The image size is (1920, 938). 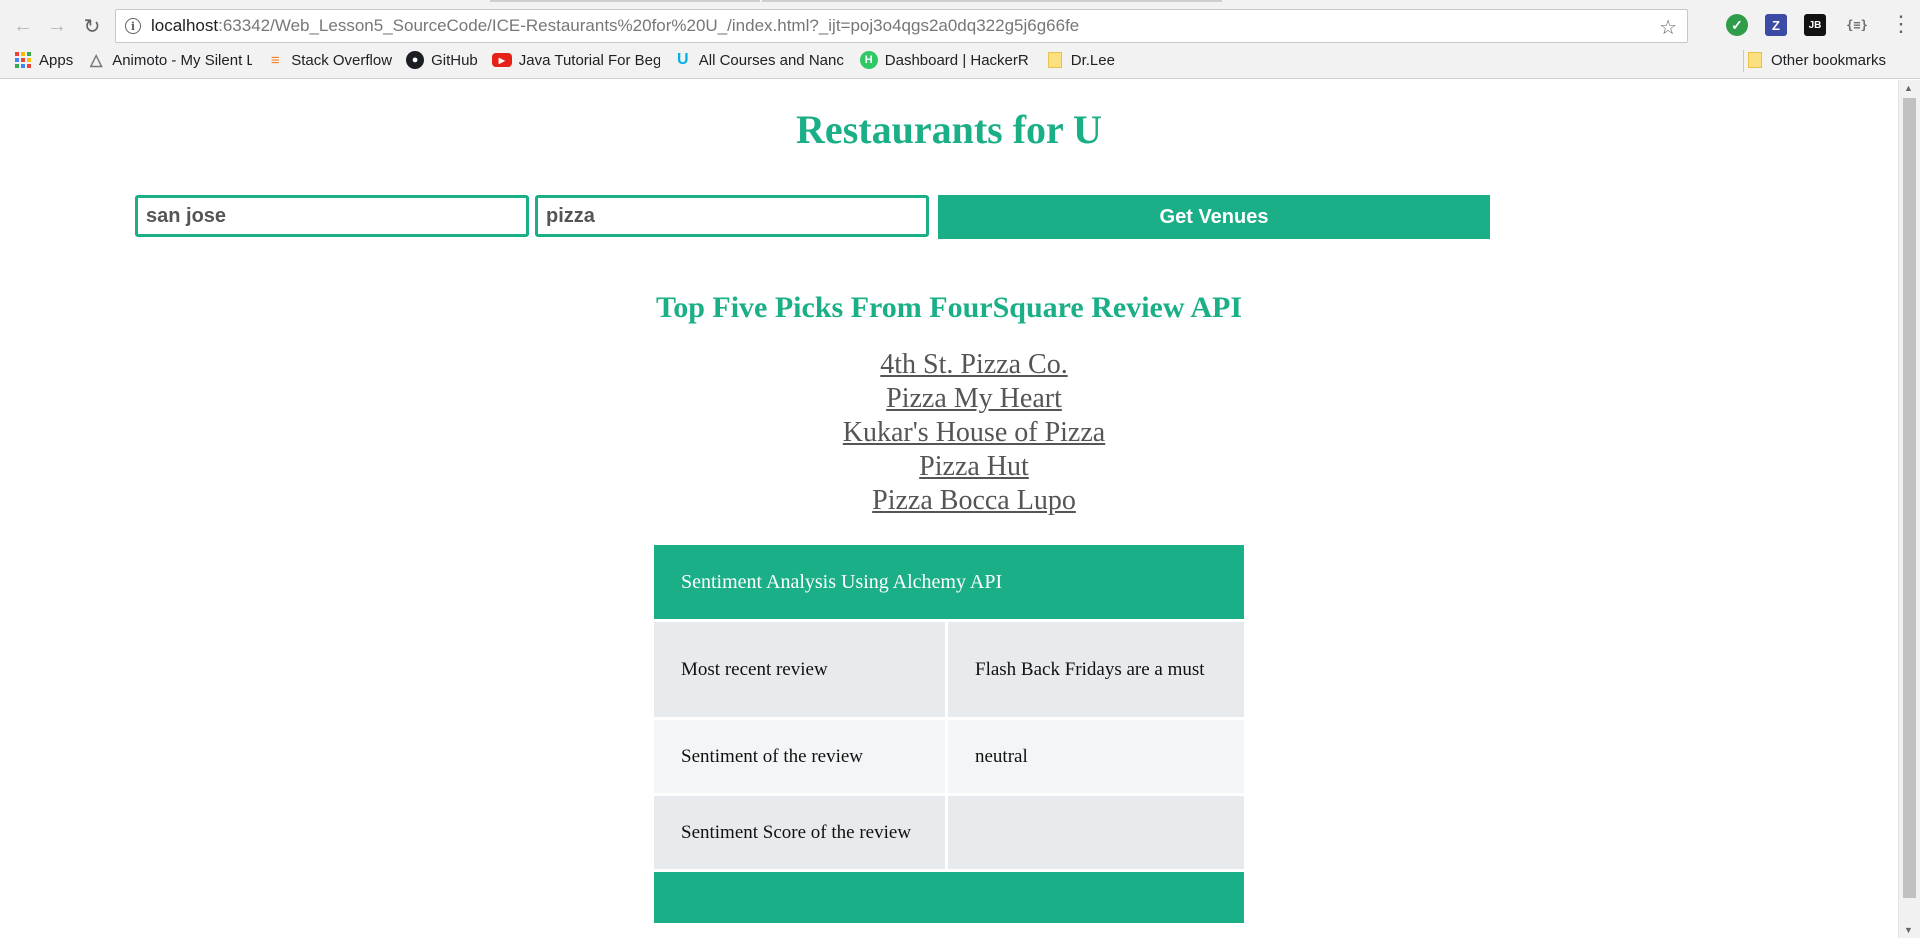 I want to click on list-item: Pizza Bocca Lupo, so click(x=949, y=501).